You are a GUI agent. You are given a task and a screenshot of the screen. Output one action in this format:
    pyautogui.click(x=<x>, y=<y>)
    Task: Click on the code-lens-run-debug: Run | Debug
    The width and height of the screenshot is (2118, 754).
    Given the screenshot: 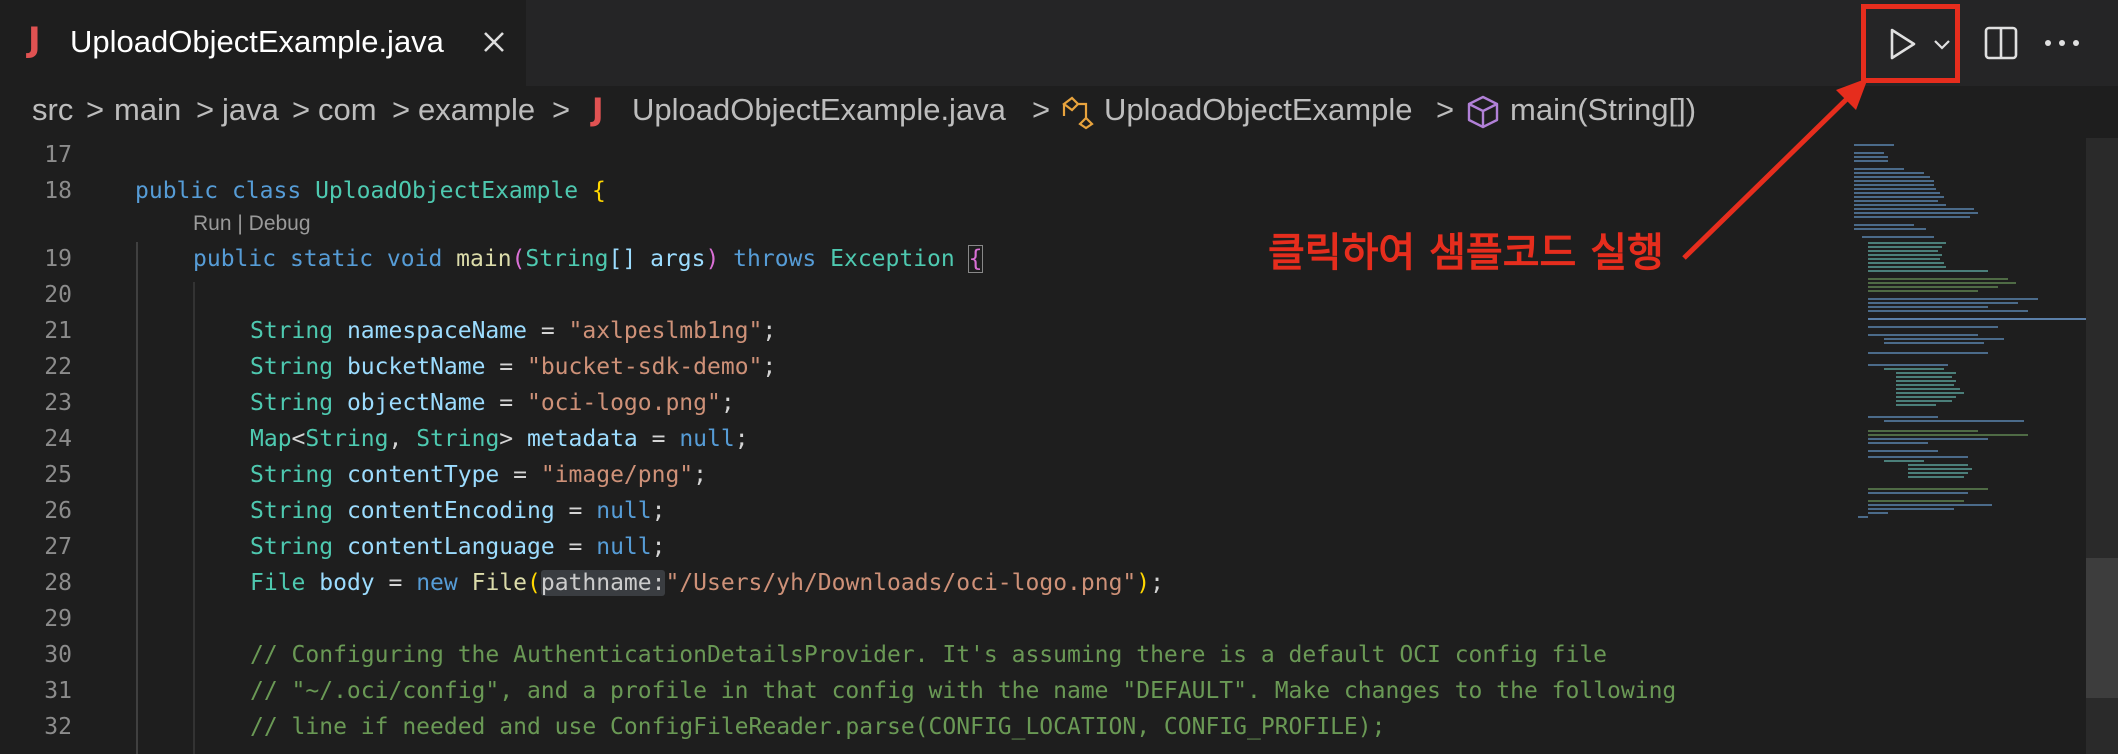 What is the action you would take?
    pyautogui.click(x=252, y=224)
    